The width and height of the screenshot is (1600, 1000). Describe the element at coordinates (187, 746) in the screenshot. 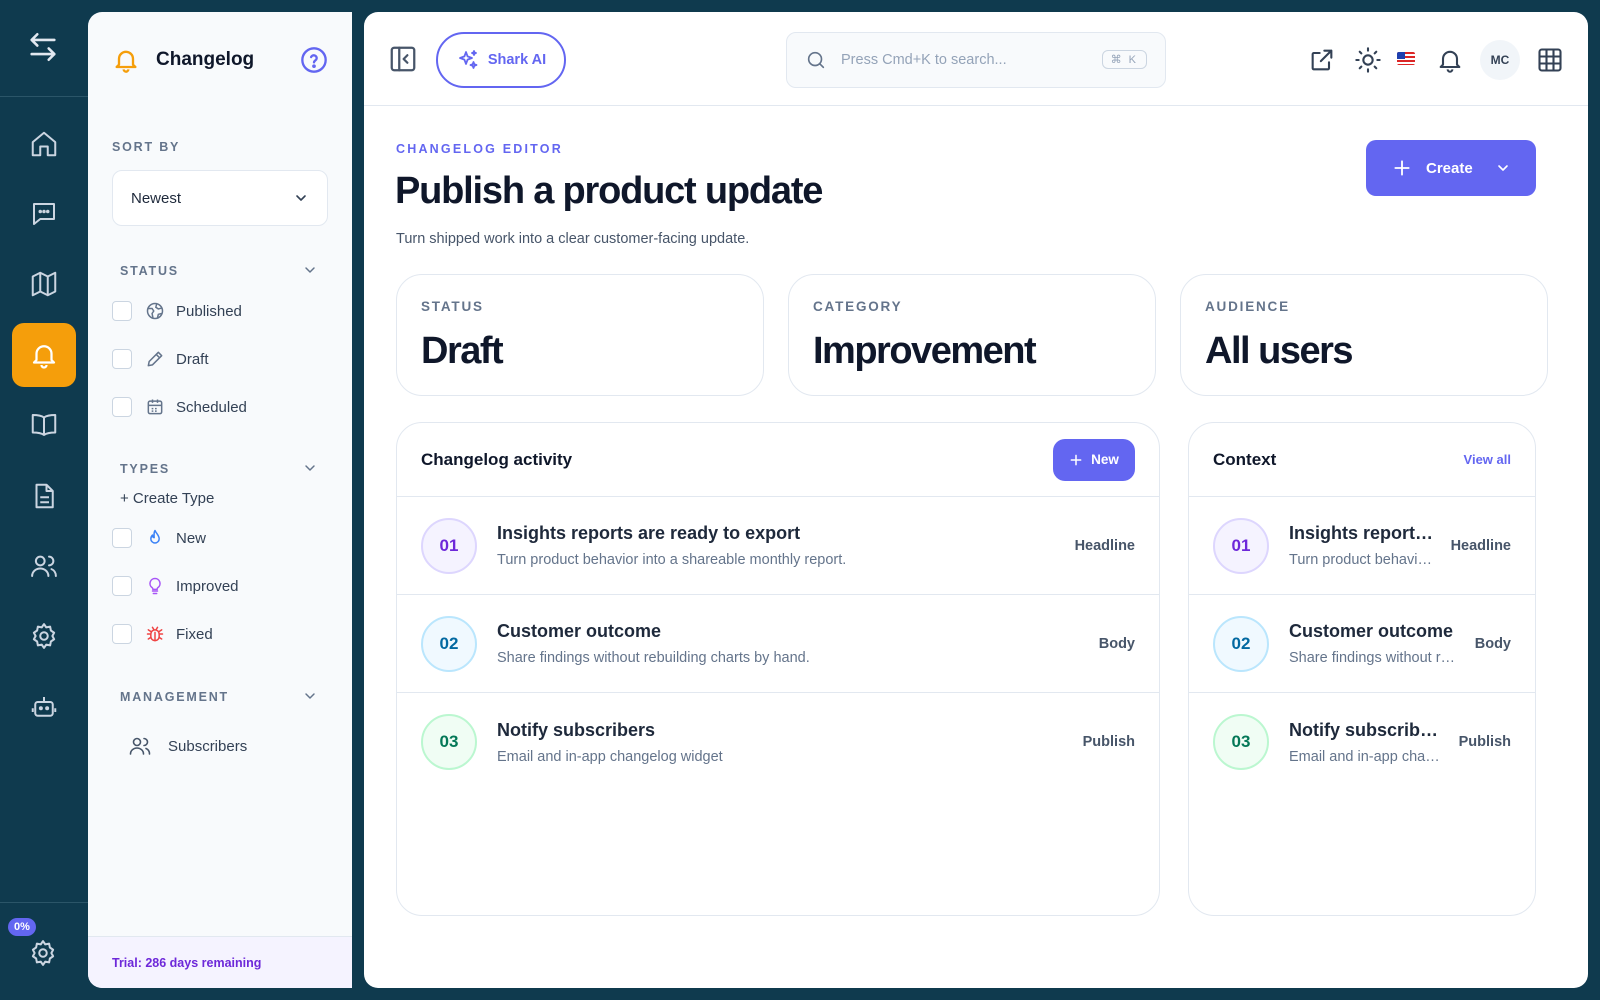

I see `subscribers-link: Subscribers` at that location.